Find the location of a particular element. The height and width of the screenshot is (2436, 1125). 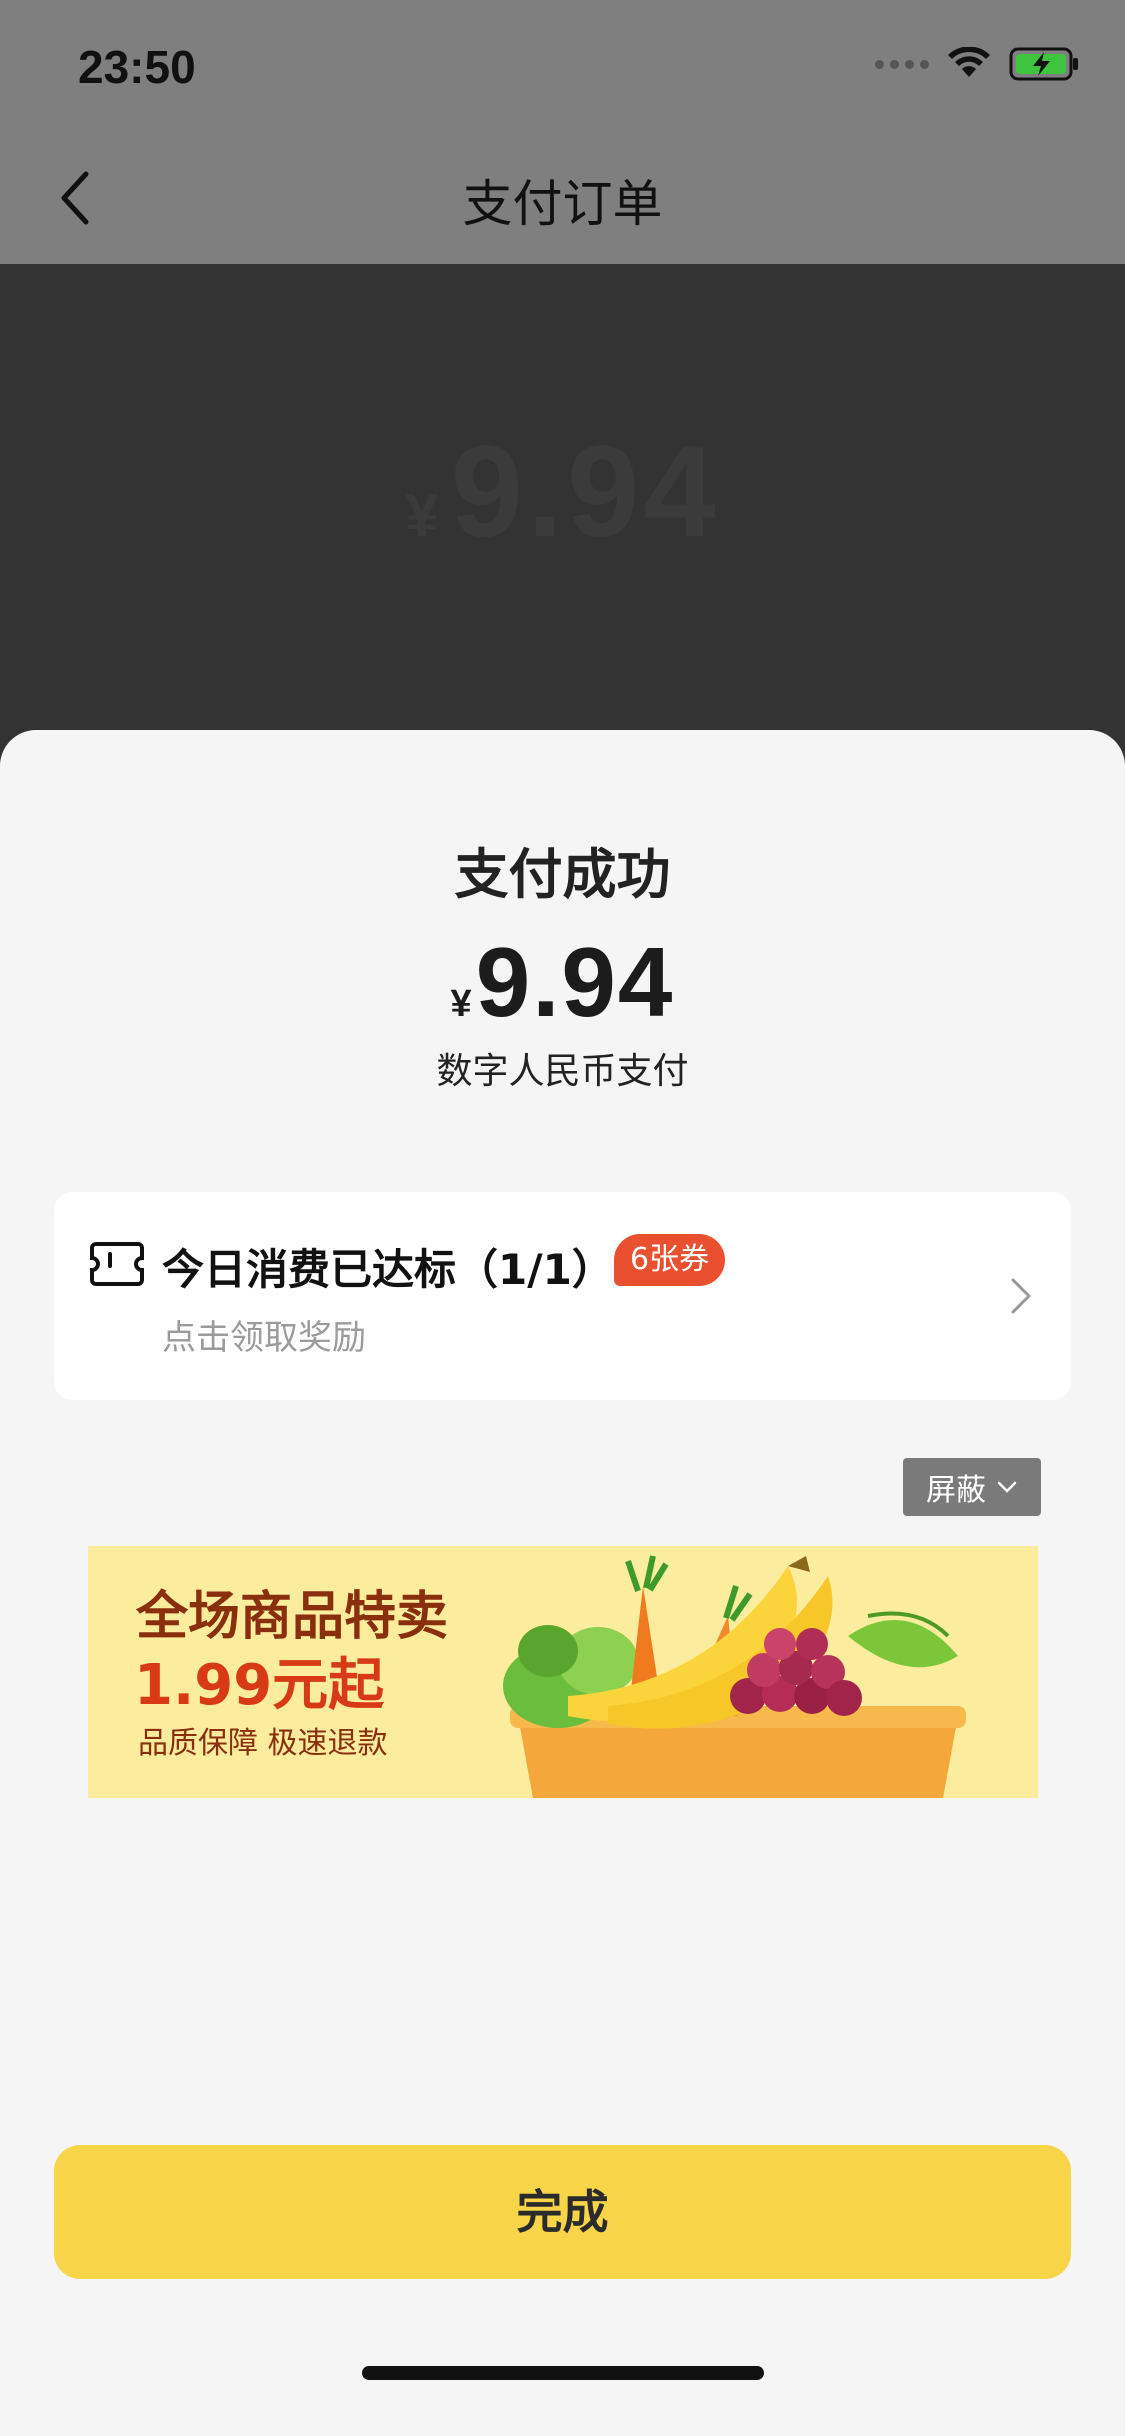

ad-banner: 全场商品特卖 1.99元起 品质保障 极速退款 is located at coordinates (563, 1672).